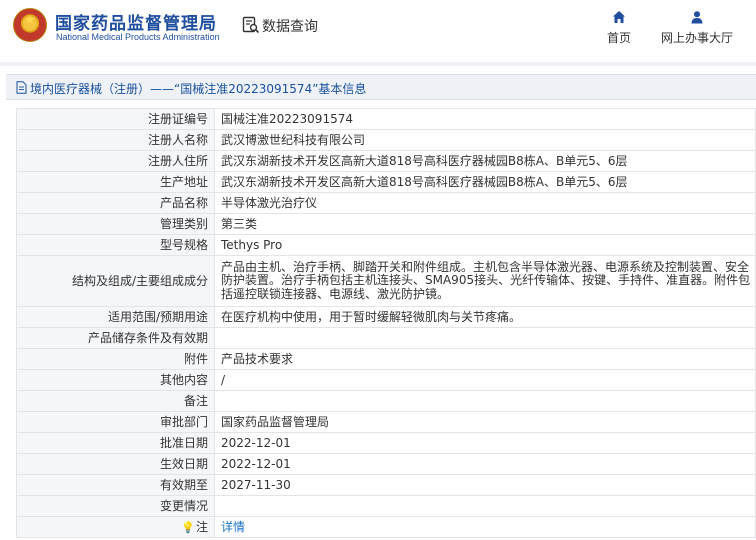  What do you see at coordinates (618, 38) in the screenshot?
I see `nav-home-label: 首页` at bounding box center [618, 38].